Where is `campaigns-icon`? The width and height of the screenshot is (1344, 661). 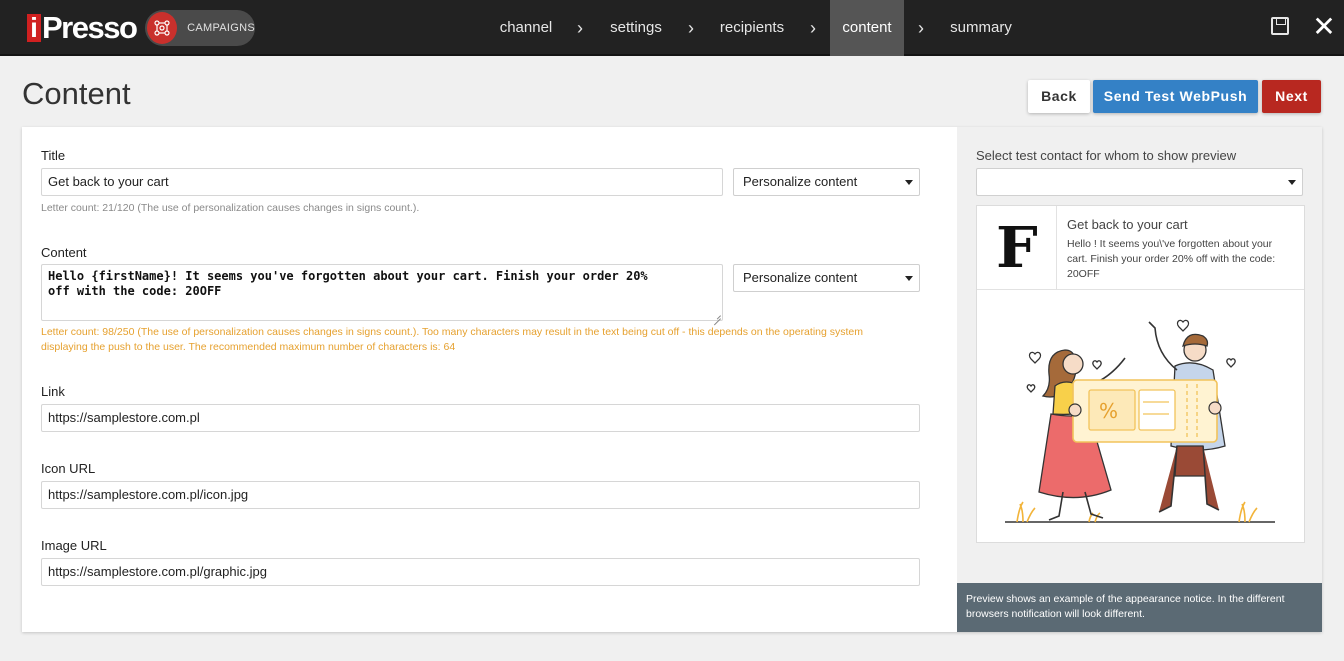 campaigns-icon is located at coordinates (162, 28).